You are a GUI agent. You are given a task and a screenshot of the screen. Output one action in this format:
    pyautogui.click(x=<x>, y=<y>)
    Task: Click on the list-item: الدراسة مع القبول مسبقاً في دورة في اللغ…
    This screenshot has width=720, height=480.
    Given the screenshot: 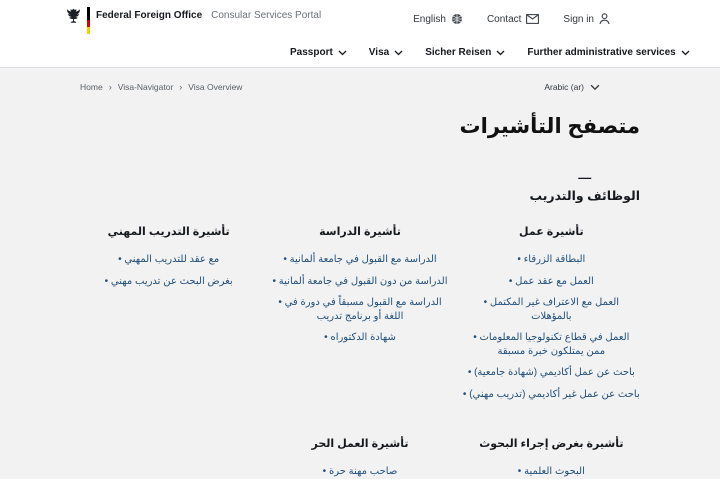 What is the action you would take?
    pyautogui.click(x=359, y=309)
    